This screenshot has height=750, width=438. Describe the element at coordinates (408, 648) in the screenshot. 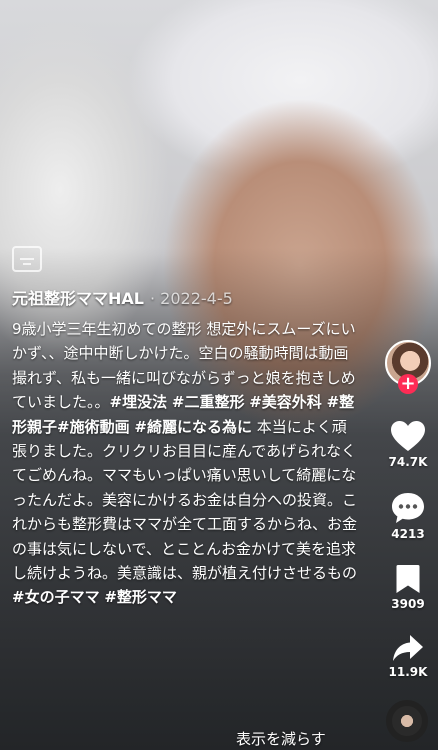

I see `share-arrow-icon` at that location.